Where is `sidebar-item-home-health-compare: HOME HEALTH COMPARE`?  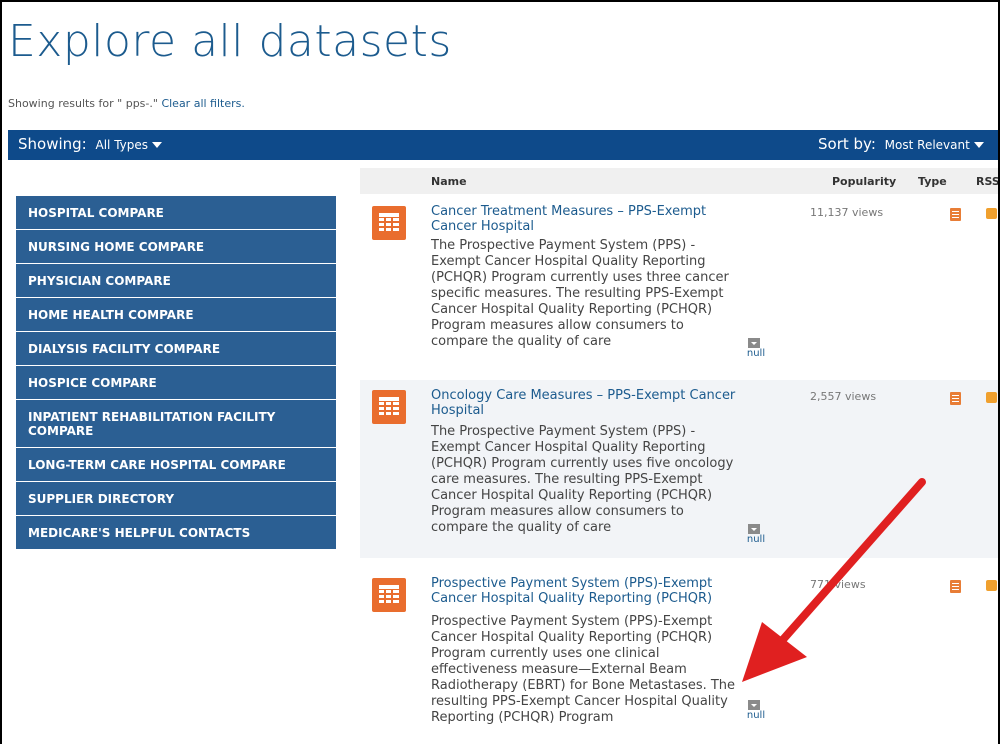
sidebar-item-home-health-compare: HOME HEALTH COMPARE is located at coordinates (176, 315).